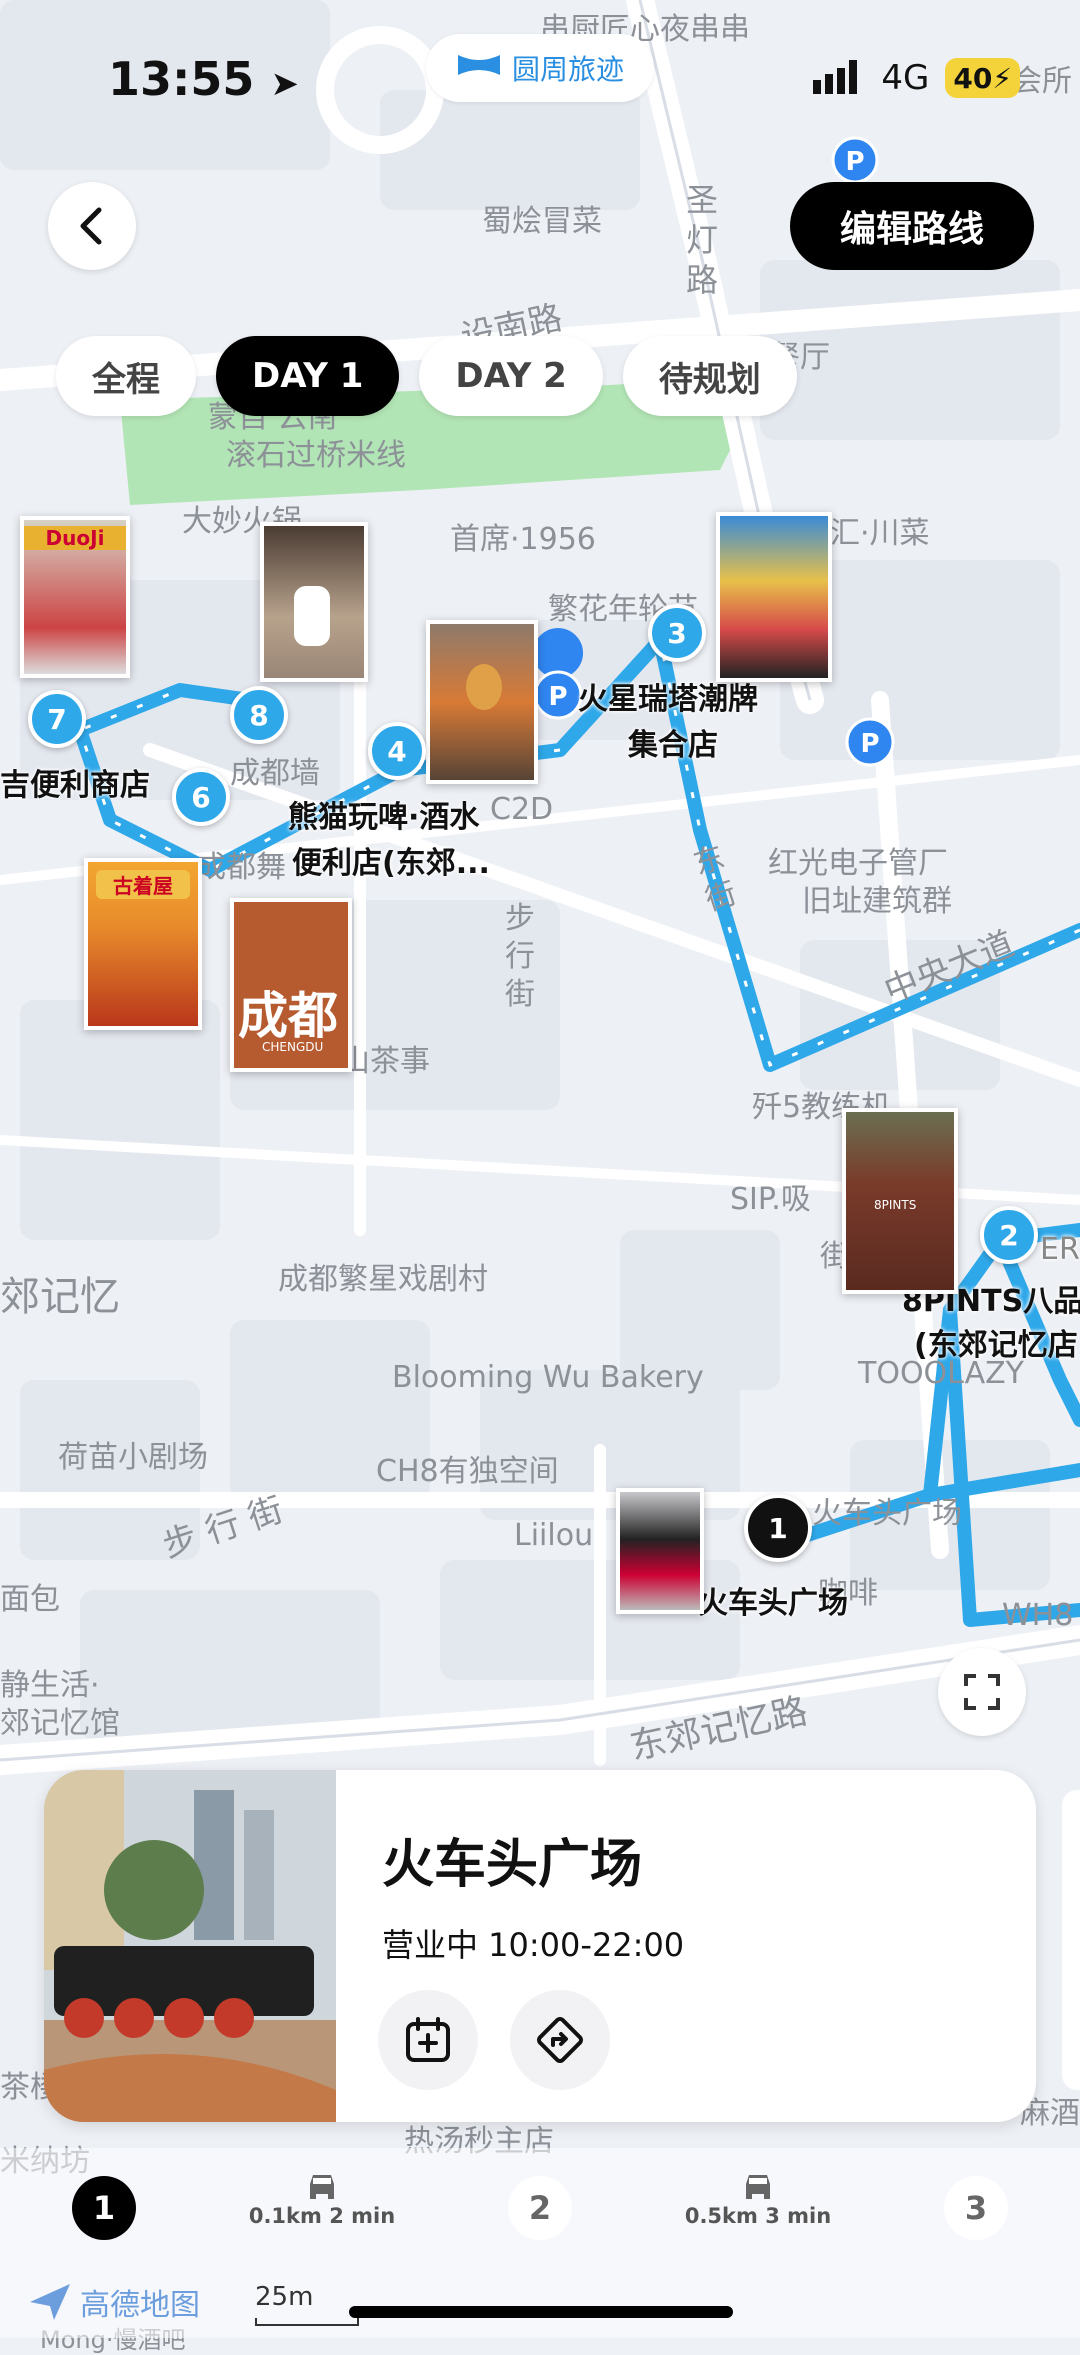 This screenshot has width=1080, height=2355. Describe the element at coordinates (57, 719) in the screenshot. I see `route-stop-pin: 7` at that location.